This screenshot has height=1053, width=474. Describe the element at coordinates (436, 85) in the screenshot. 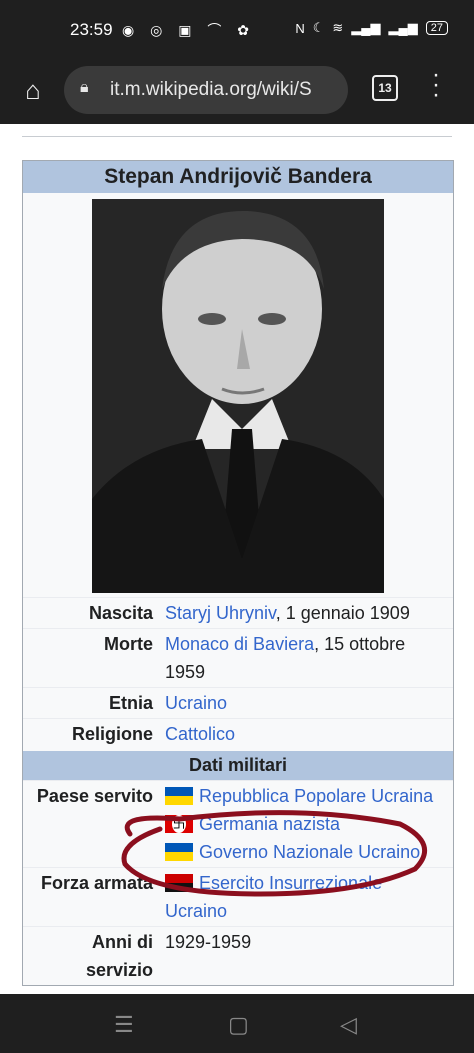

I see `more-vert-icon: · · ·` at that location.